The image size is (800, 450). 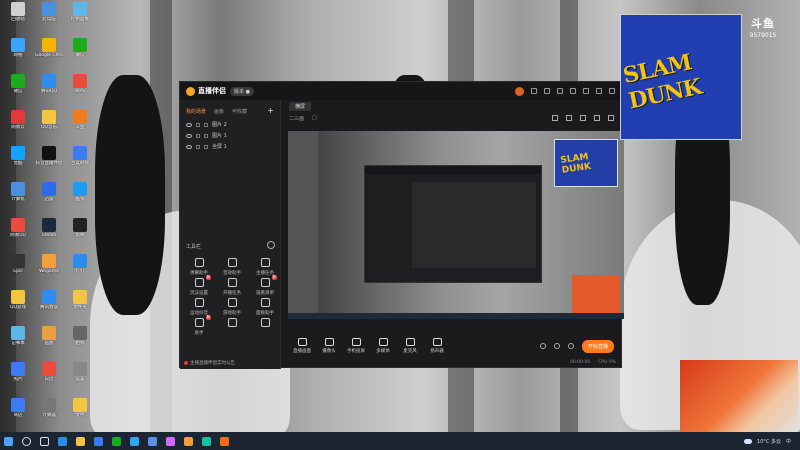 I want to click on tool-button: 音效助手, so click(x=232, y=267).